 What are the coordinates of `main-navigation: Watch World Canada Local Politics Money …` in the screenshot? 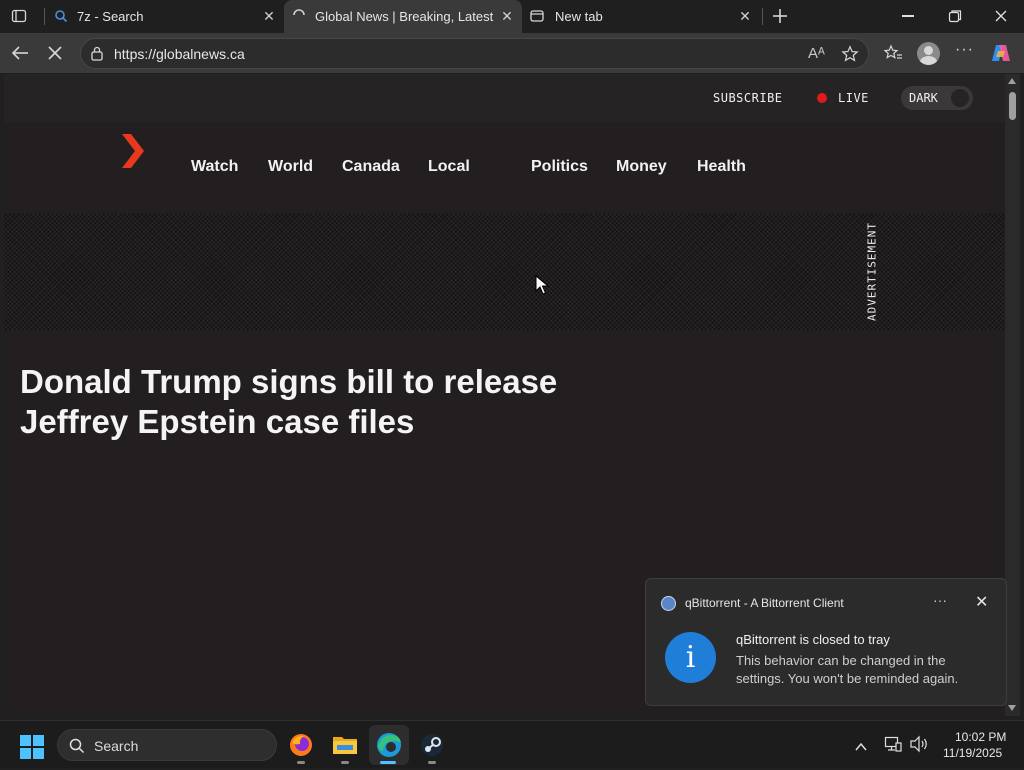 It's located at (504, 167).